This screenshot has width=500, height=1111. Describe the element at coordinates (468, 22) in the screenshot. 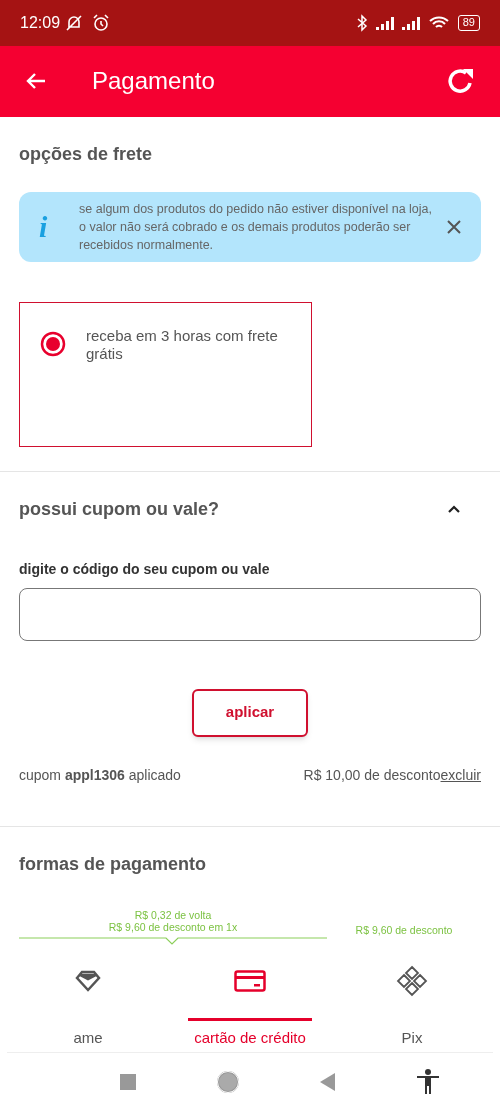

I see `battery-indicator: 89` at that location.